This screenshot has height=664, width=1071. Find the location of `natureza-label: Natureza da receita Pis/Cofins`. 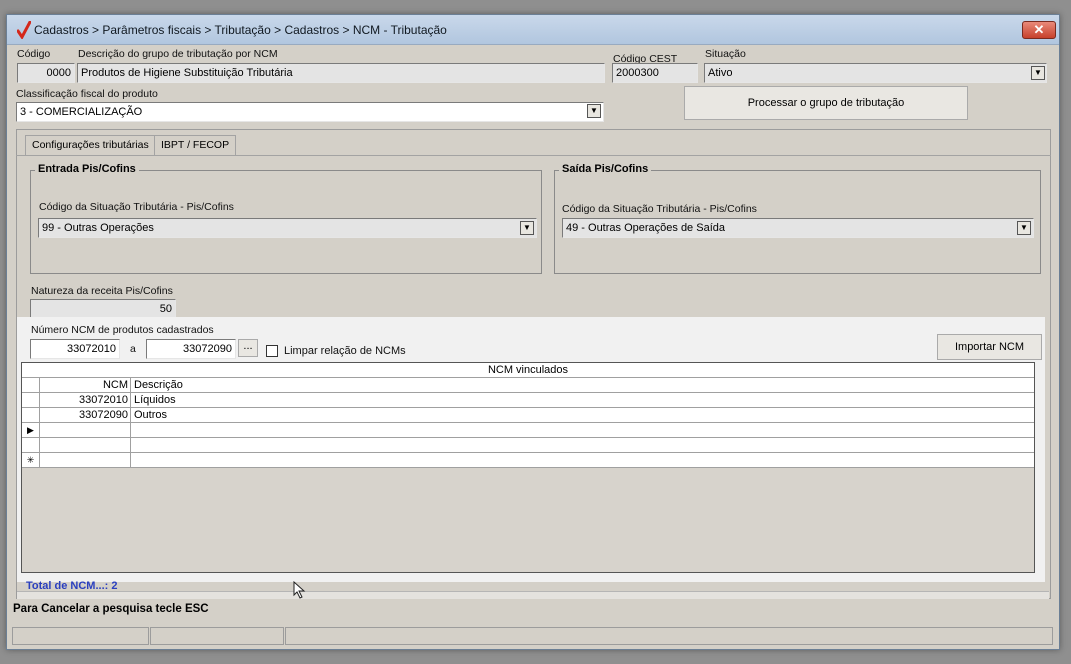

natureza-label: Natureza da receita Pis/Cofins is located at coordinates (102, 291).